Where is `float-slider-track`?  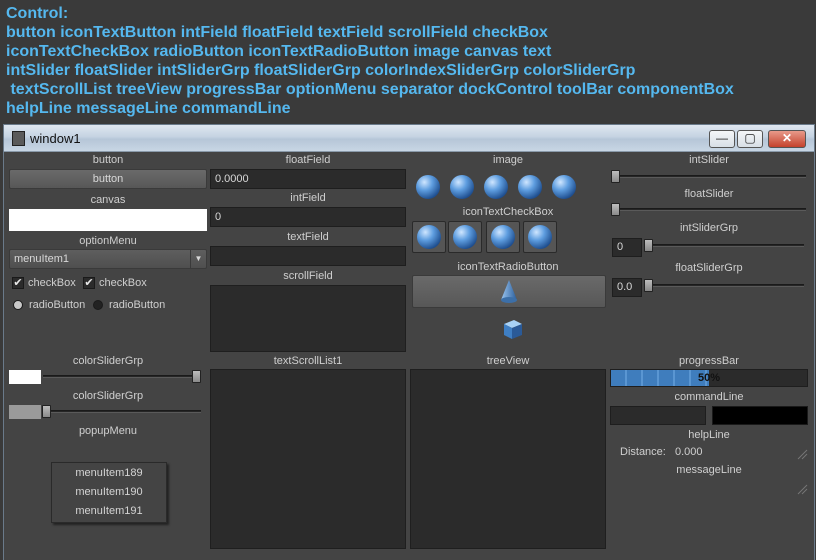 float-slider-track is located at coordinates (709, 209).